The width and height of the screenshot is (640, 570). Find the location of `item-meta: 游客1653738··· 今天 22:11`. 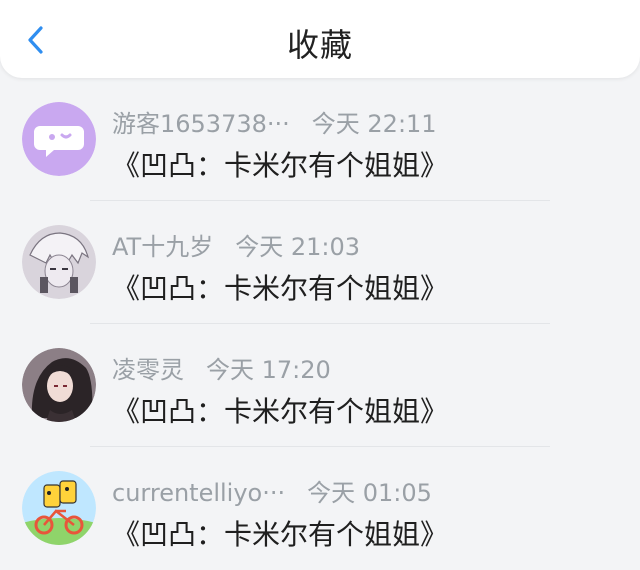

item-meta: 游客1653738··· 今天 22:11 is located at coordinates (274, 121).